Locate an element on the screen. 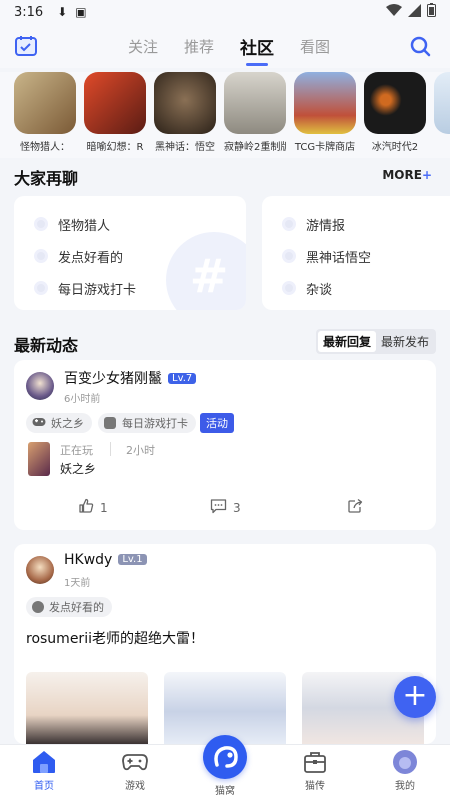  top-nav: 关注 推荐 社区 看图 is located at coordinates (225, 46).